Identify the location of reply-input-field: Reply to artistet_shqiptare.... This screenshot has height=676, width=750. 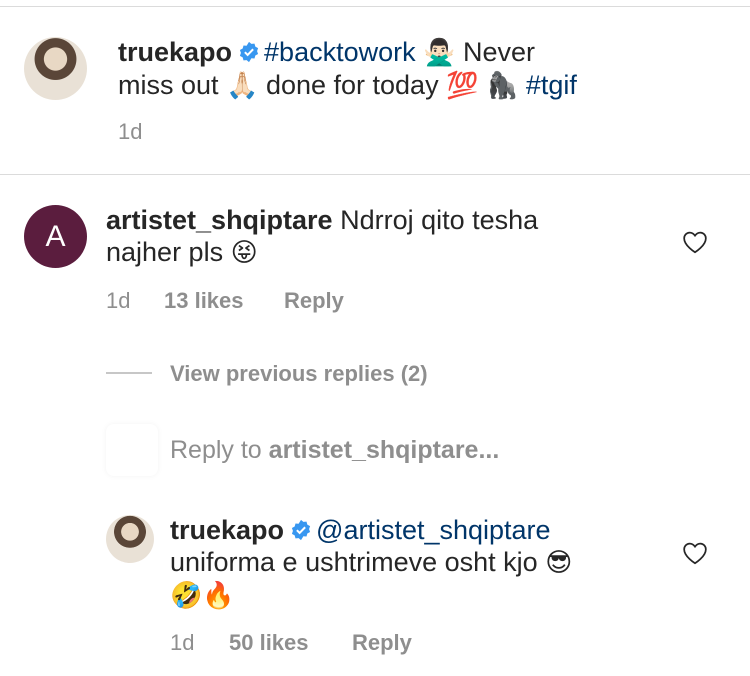
(334, 450).